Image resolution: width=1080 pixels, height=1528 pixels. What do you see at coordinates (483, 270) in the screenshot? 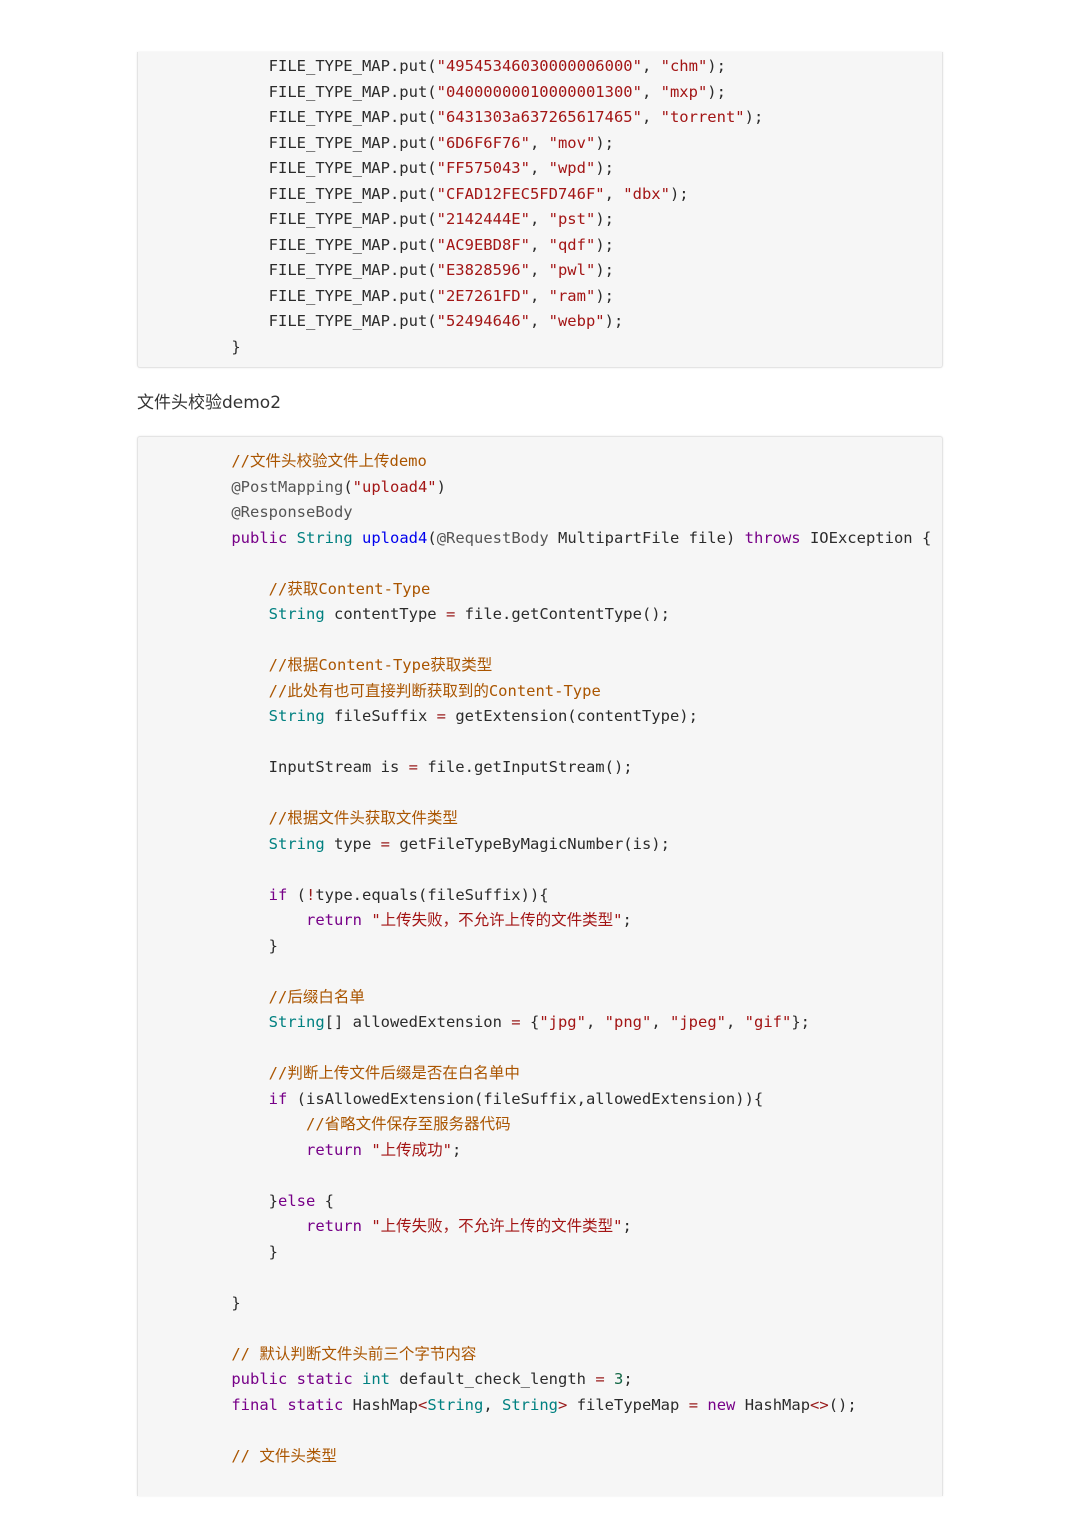
I see `code-token: "E3828596"` at bounding box center [483, 270].